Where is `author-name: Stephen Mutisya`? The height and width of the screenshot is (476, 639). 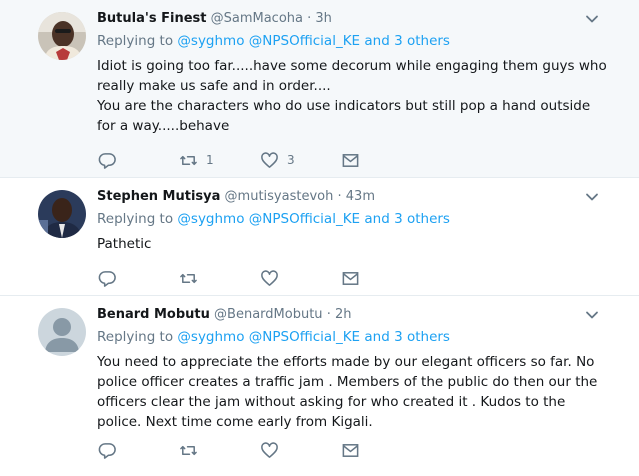
author-name: Stephen Mutisya is located at coordinates (158, 196).